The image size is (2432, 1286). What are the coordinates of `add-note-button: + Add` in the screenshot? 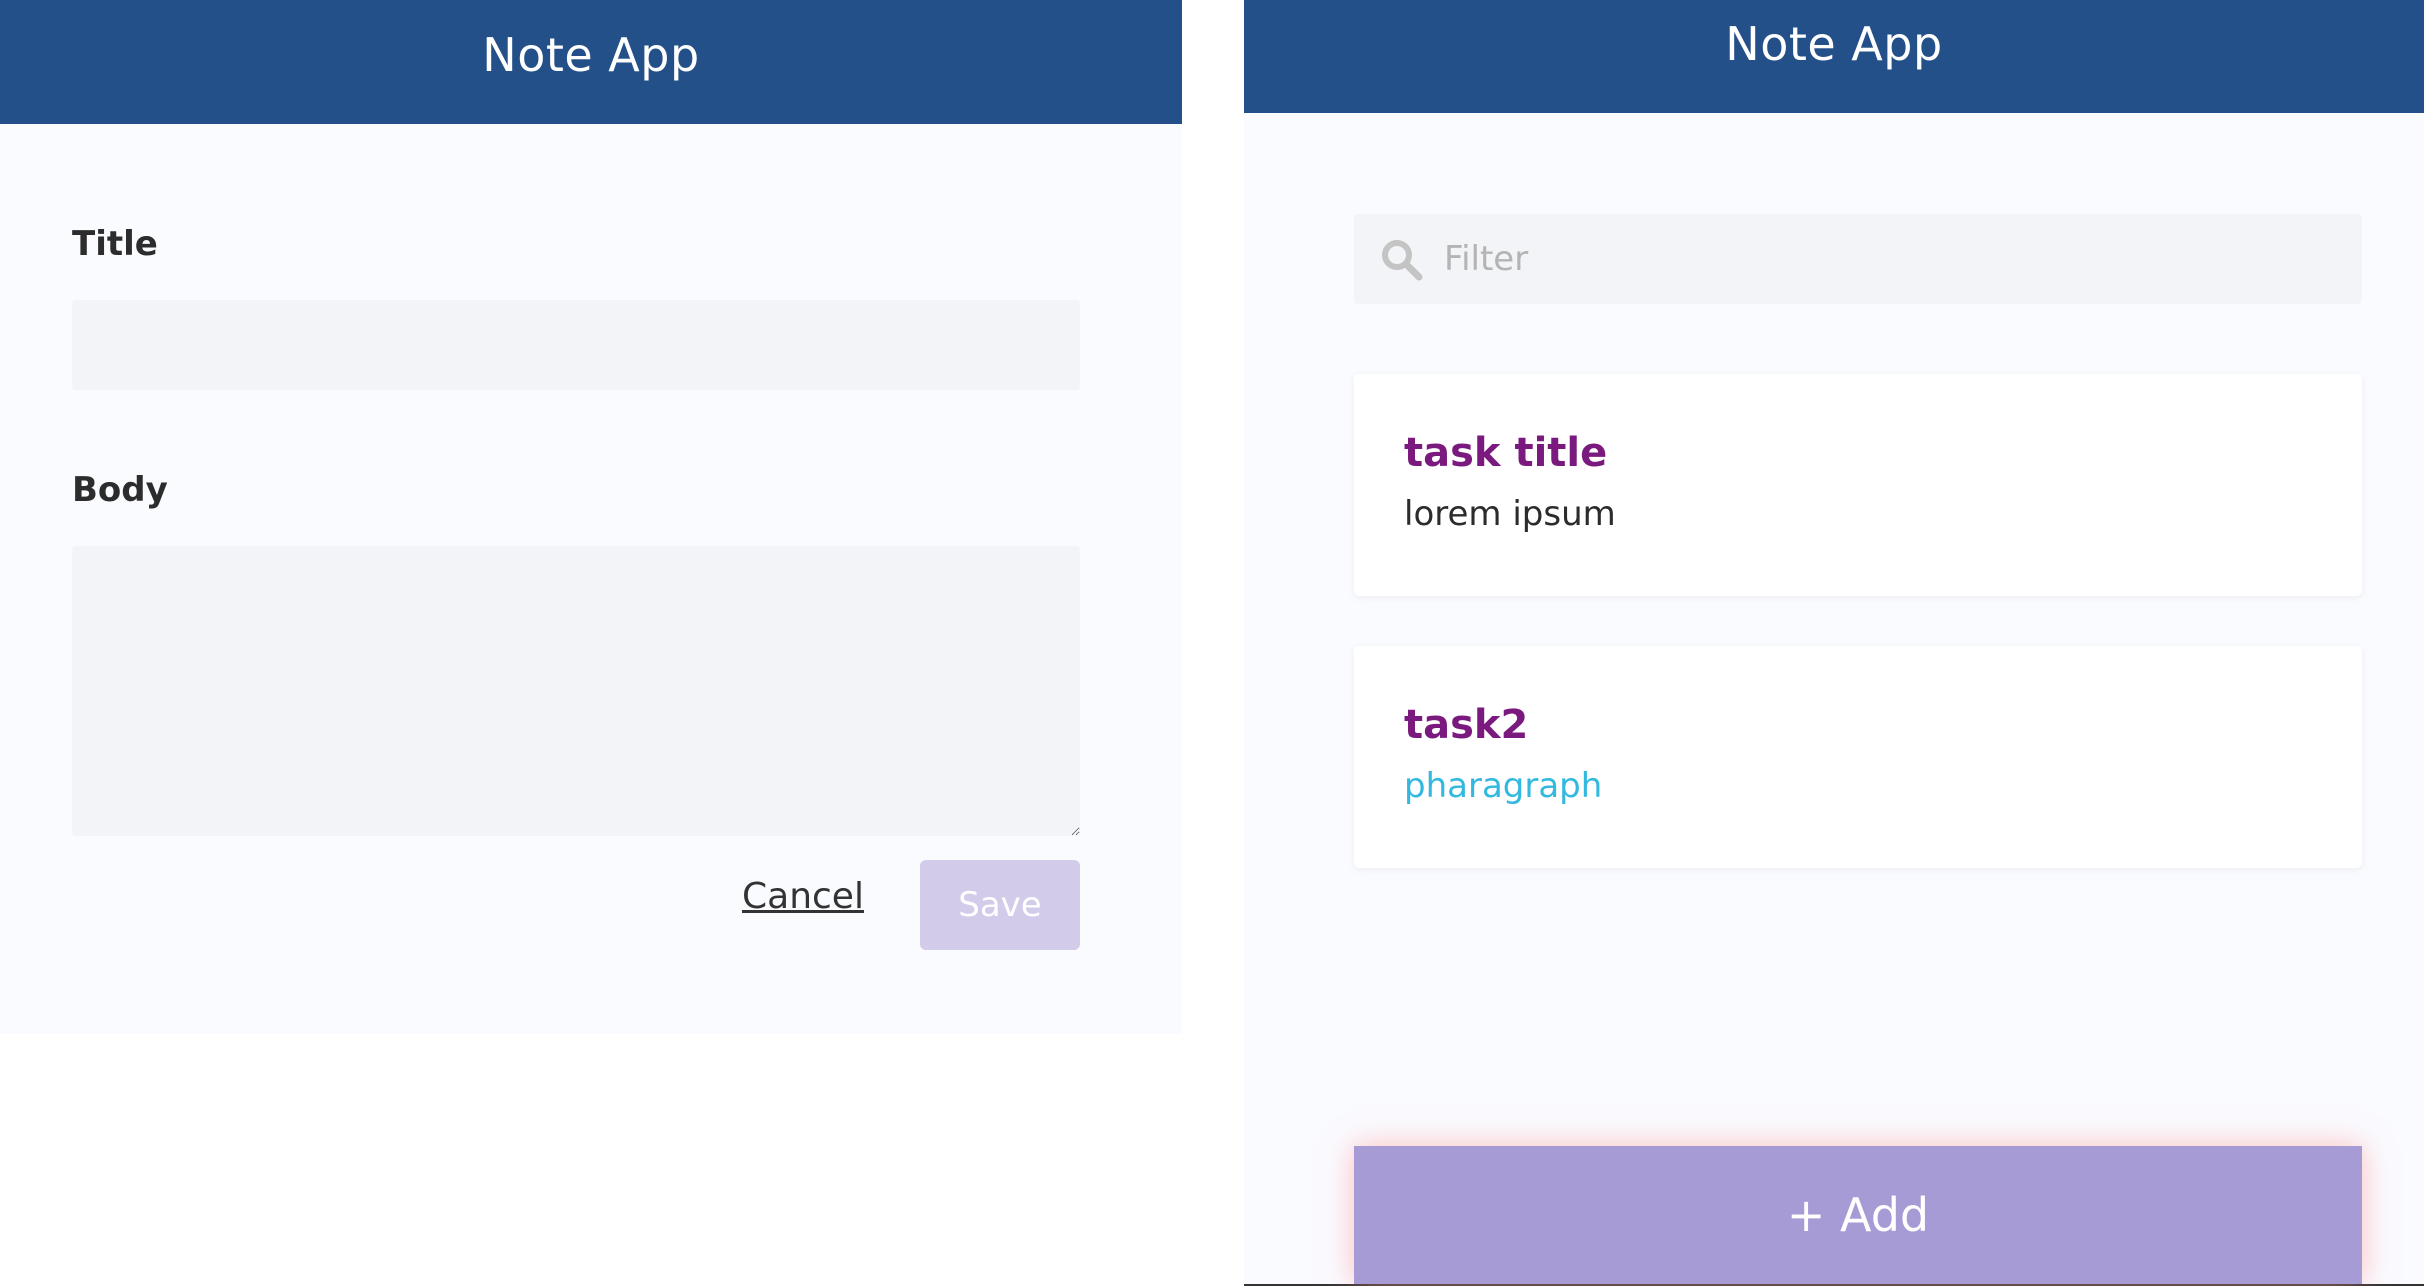 It's located at (1858, 1215).